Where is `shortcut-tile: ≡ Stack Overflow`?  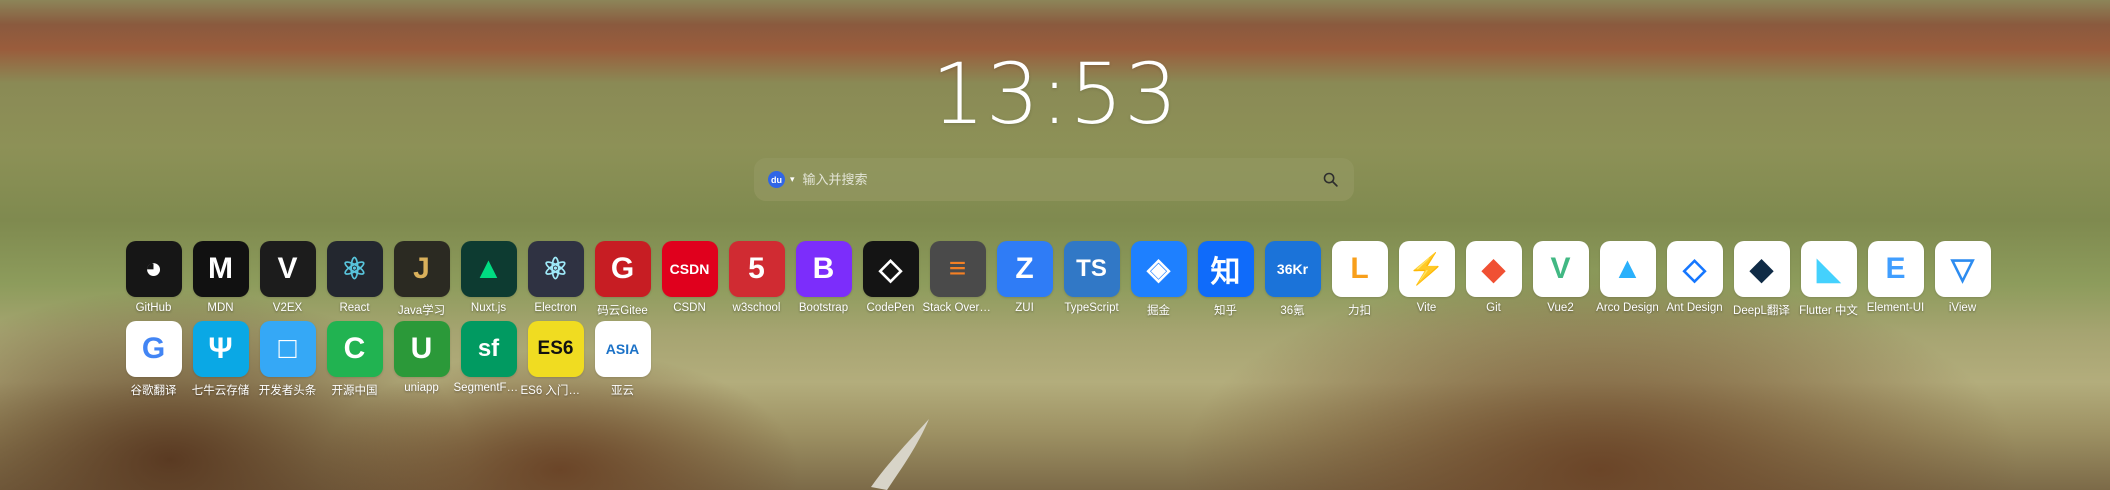
shortcut-tile: ≡ Stack Overflow is located at coordinates (958, 281).